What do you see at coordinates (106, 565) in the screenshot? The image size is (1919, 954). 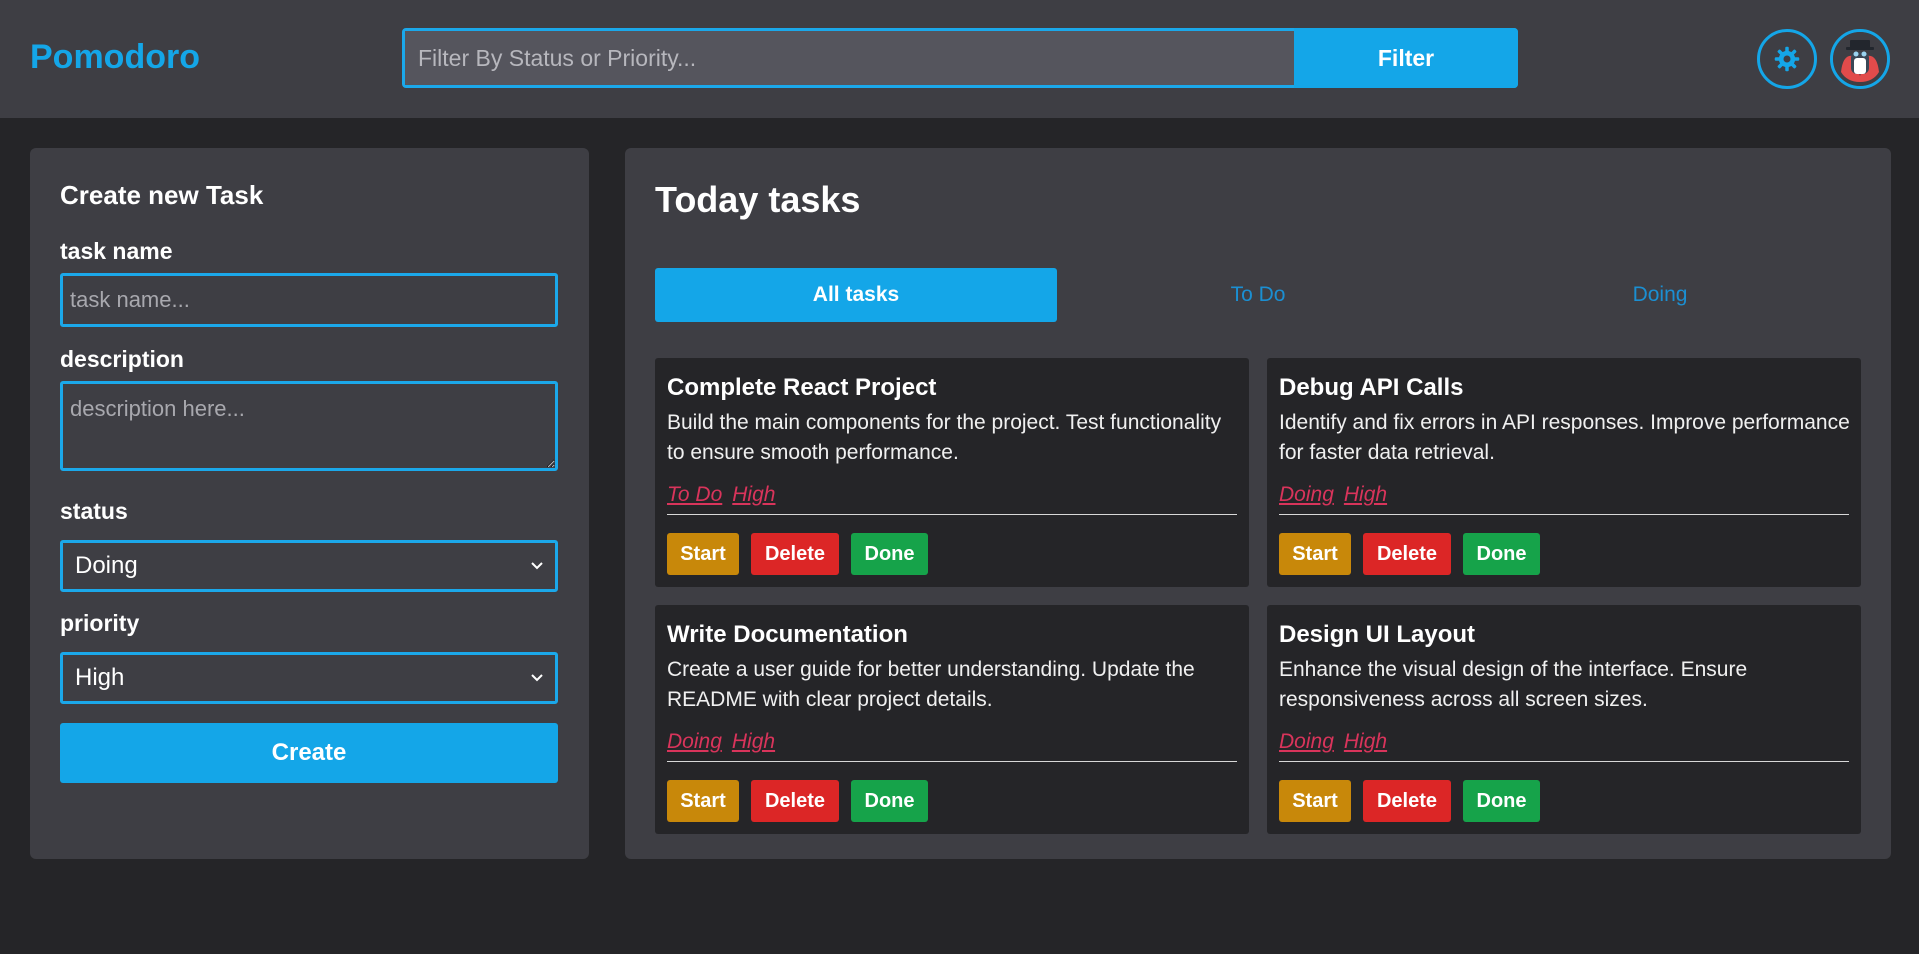 I see `status-selected-value: Doing` at bounding box center [106, 565].